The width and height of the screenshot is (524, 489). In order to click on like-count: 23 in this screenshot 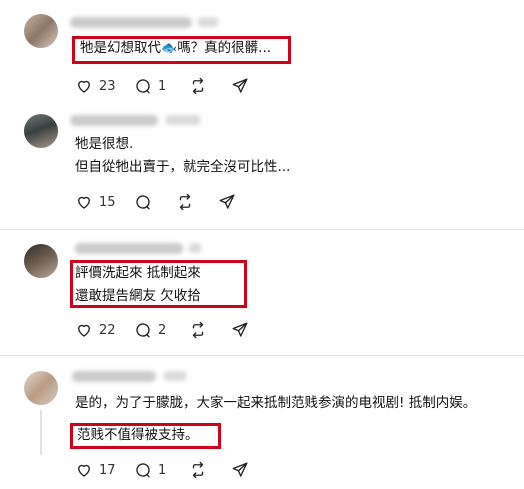, I will do `click(107, 86)`.